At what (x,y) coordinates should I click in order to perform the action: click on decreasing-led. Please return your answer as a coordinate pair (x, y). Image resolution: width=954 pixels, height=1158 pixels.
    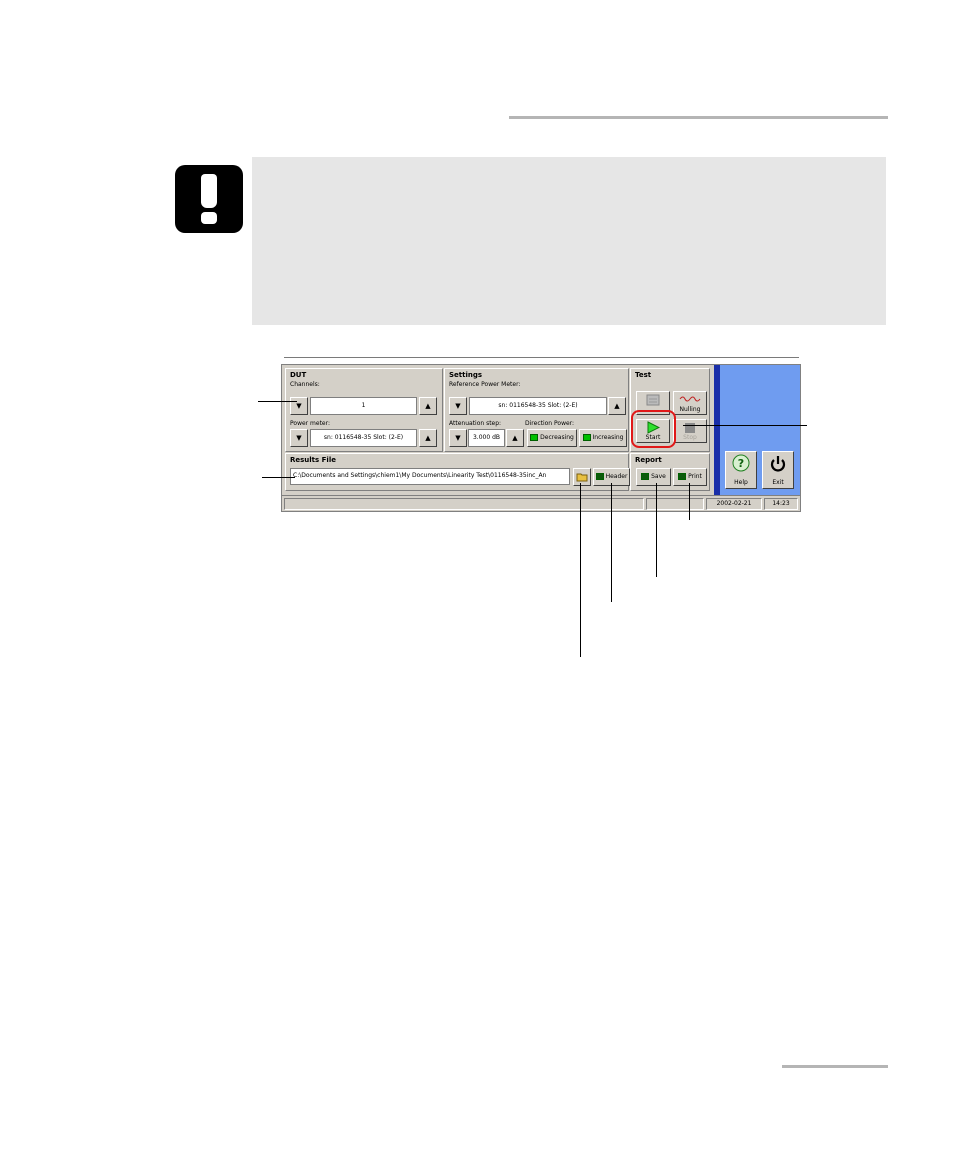
    Looking at the image, I should click on (534, 437).